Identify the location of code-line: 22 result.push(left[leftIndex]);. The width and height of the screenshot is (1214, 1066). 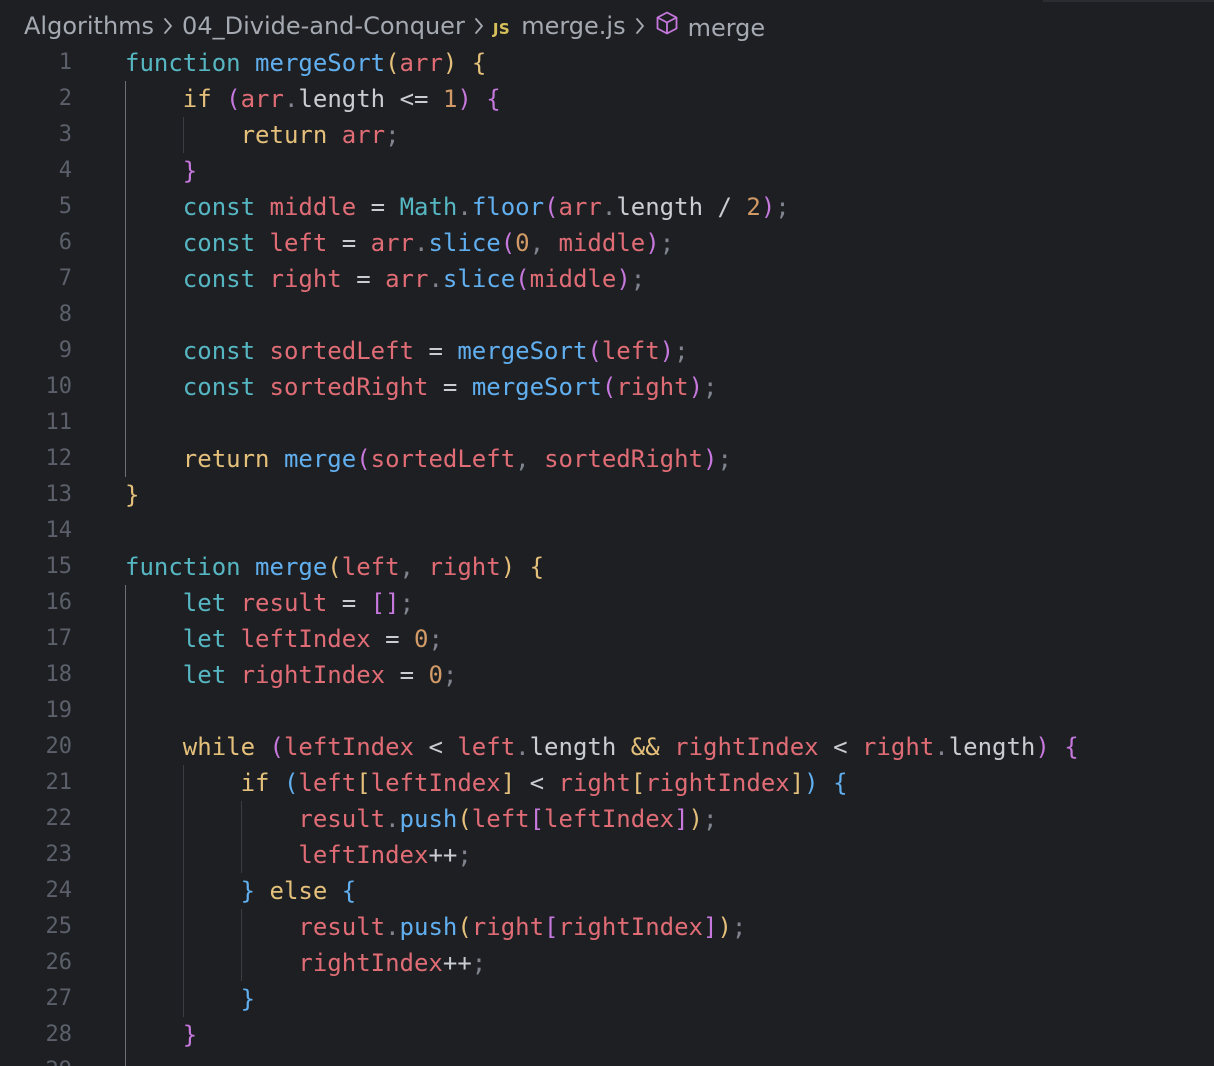
(607, 819).